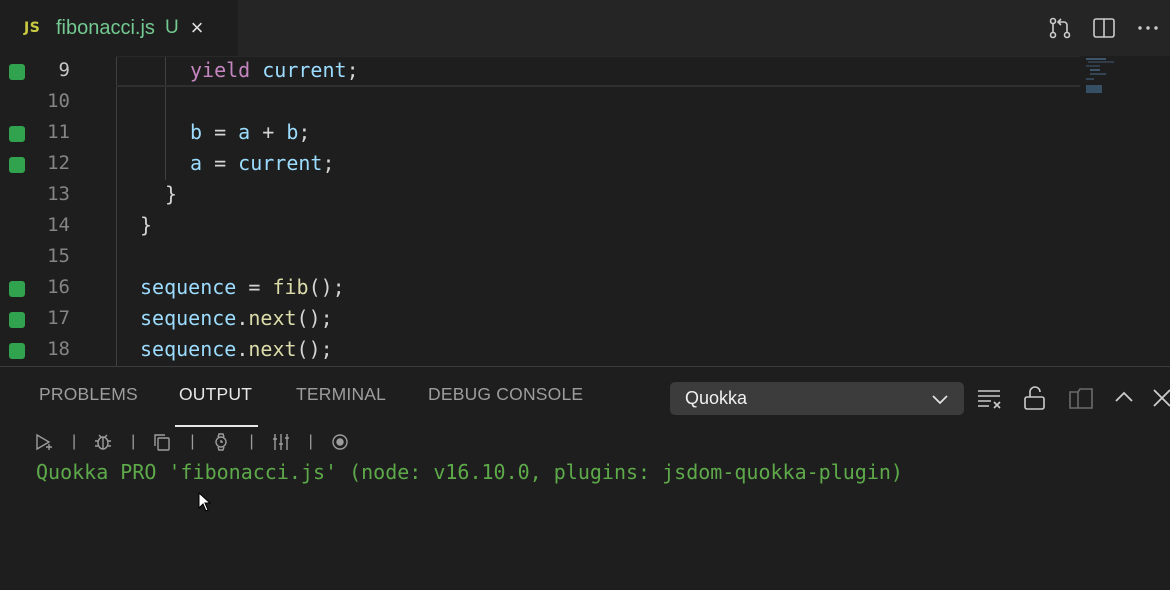  I want to click on line-number: 10, so click(58, 101).